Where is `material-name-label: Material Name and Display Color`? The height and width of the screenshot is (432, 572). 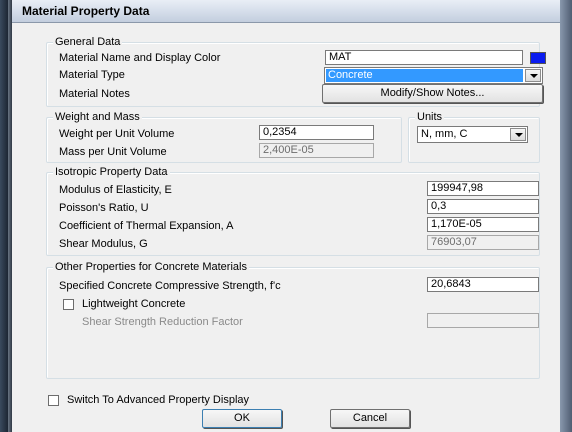 material-name-label: Material Name and Display Color is located at coordinates (140, 58).